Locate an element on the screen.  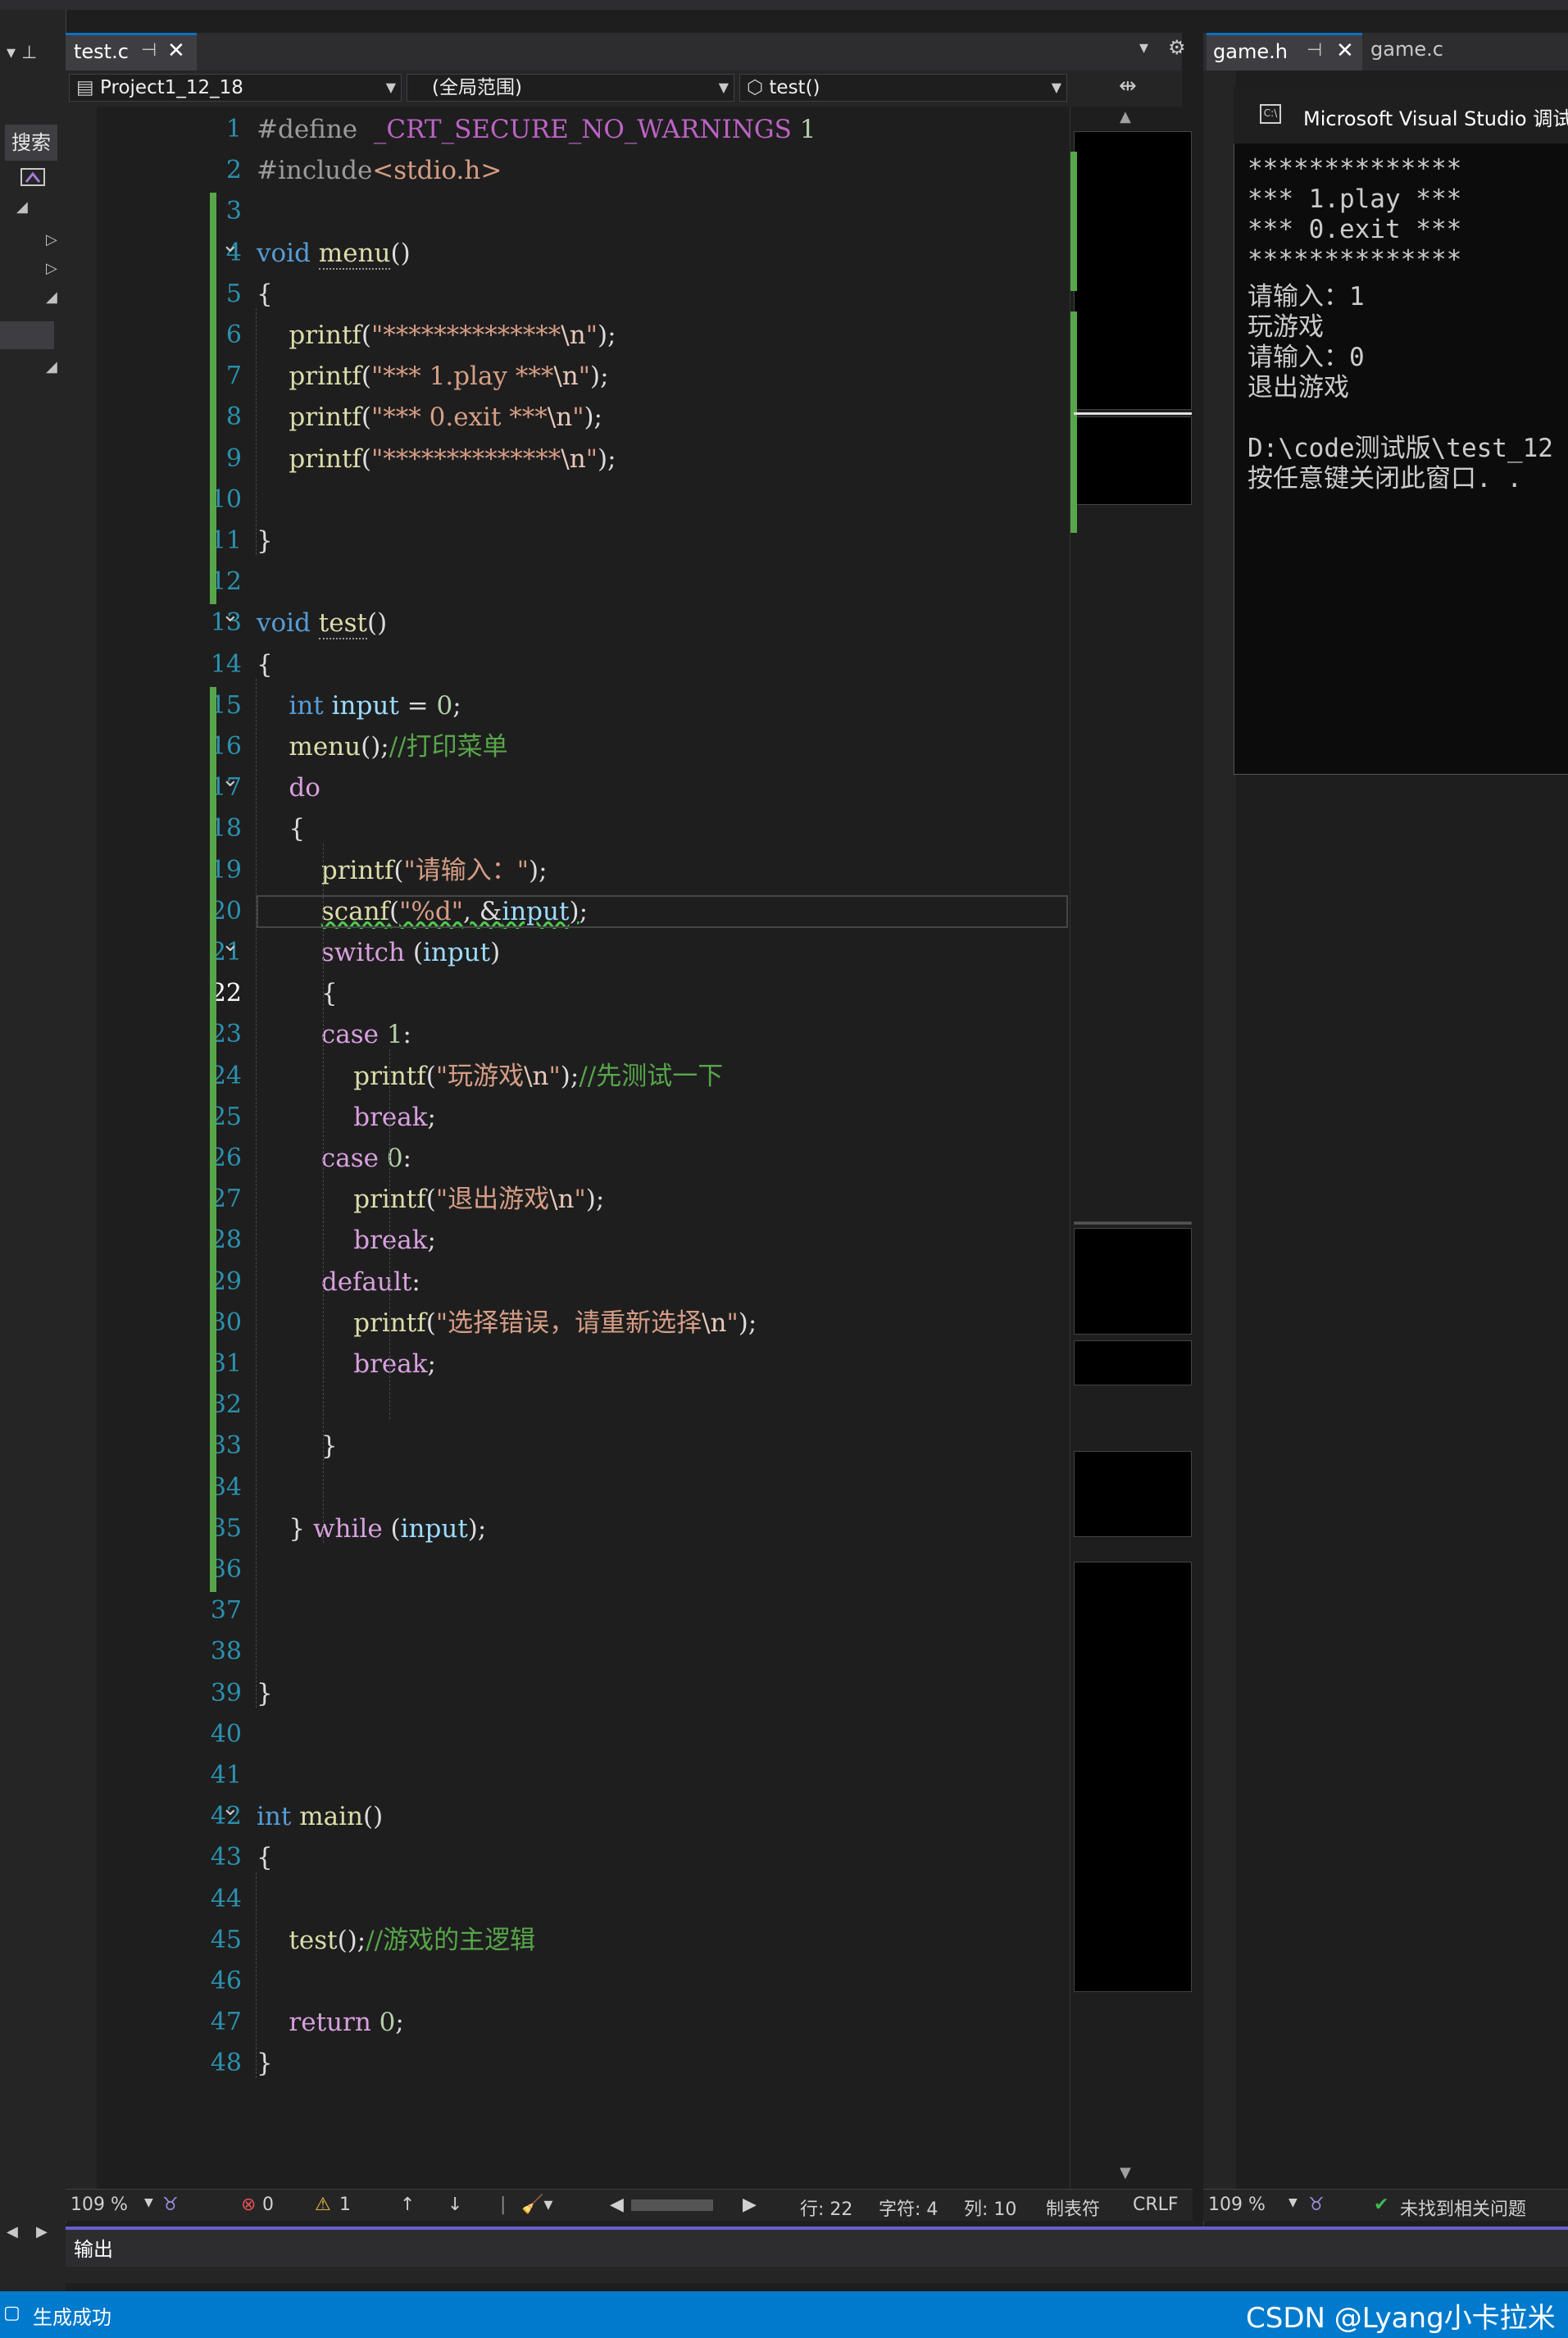
code-text: case 1: is located at coordinates (365, 1035).